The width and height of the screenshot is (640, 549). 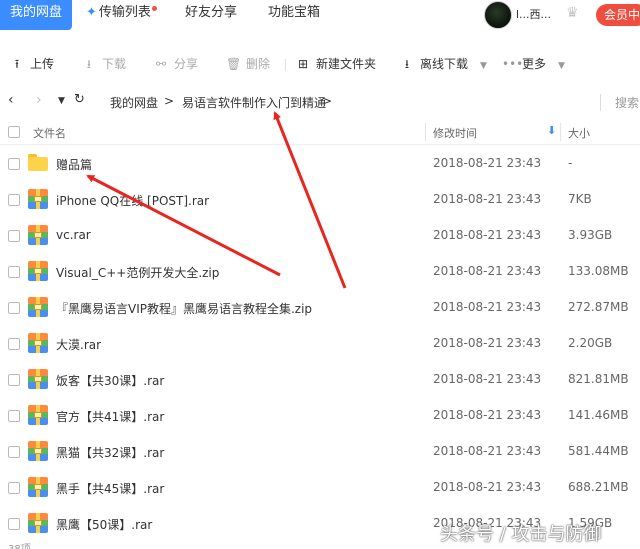 What do you see at coordinates (184, 308) in the screenshot?
I see `file-name: 『黑鹰易语言VIP教程』黑鹰易语言教程全集.zip` at bounding box center [184, 308].